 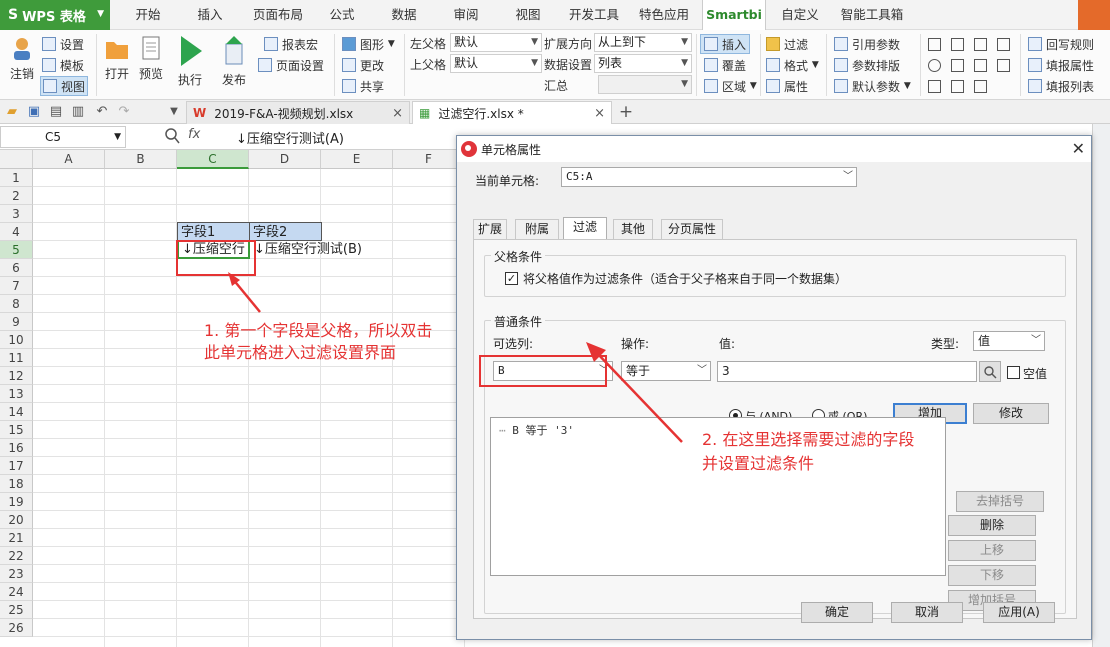 What do you see at coordinates (1013, 372) in the screenshot?
I see `empty-value-checkbox` at bounding box center [1013, 372].